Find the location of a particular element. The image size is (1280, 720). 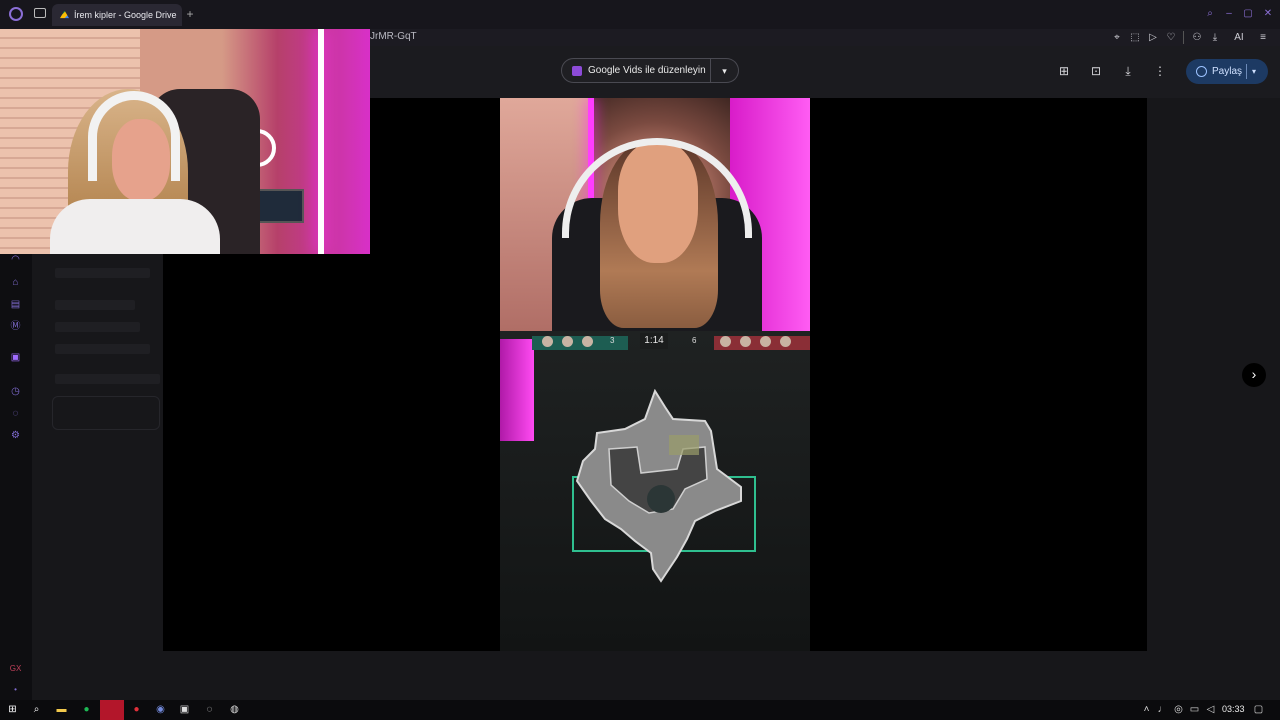

sidebar-chat-icon: ◌ is located at coordinates (15, 413).